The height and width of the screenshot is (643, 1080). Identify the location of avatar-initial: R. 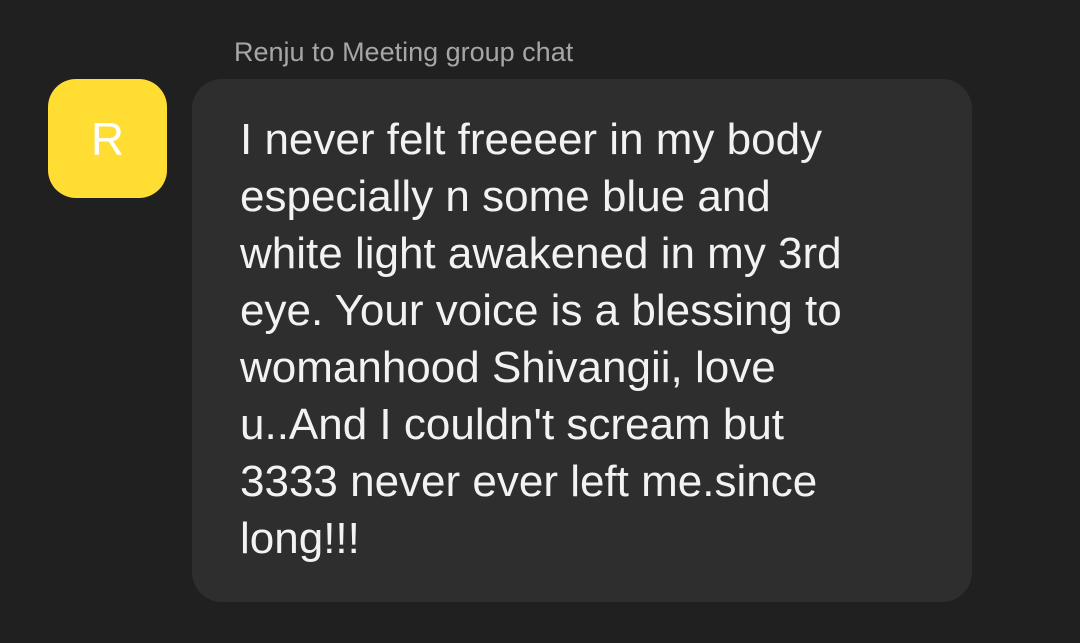
(107, 138).